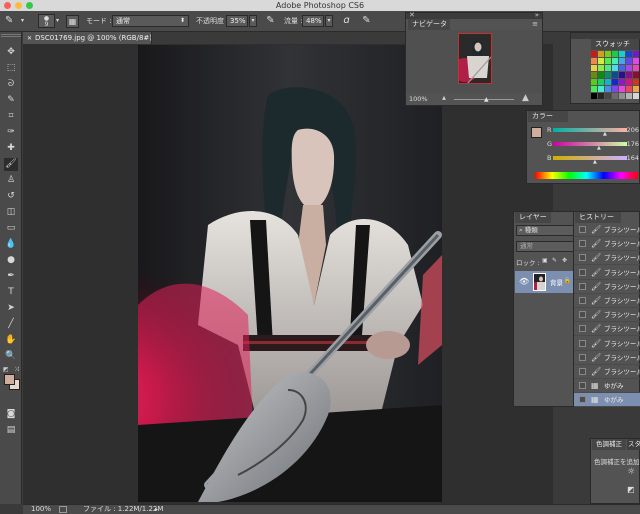 The height and width of the screenshot is (514, 640). What do you see at coordinates (633, 158) in the screenshot?
I see `color-value-b: 164` at bounding box center [633, 158].